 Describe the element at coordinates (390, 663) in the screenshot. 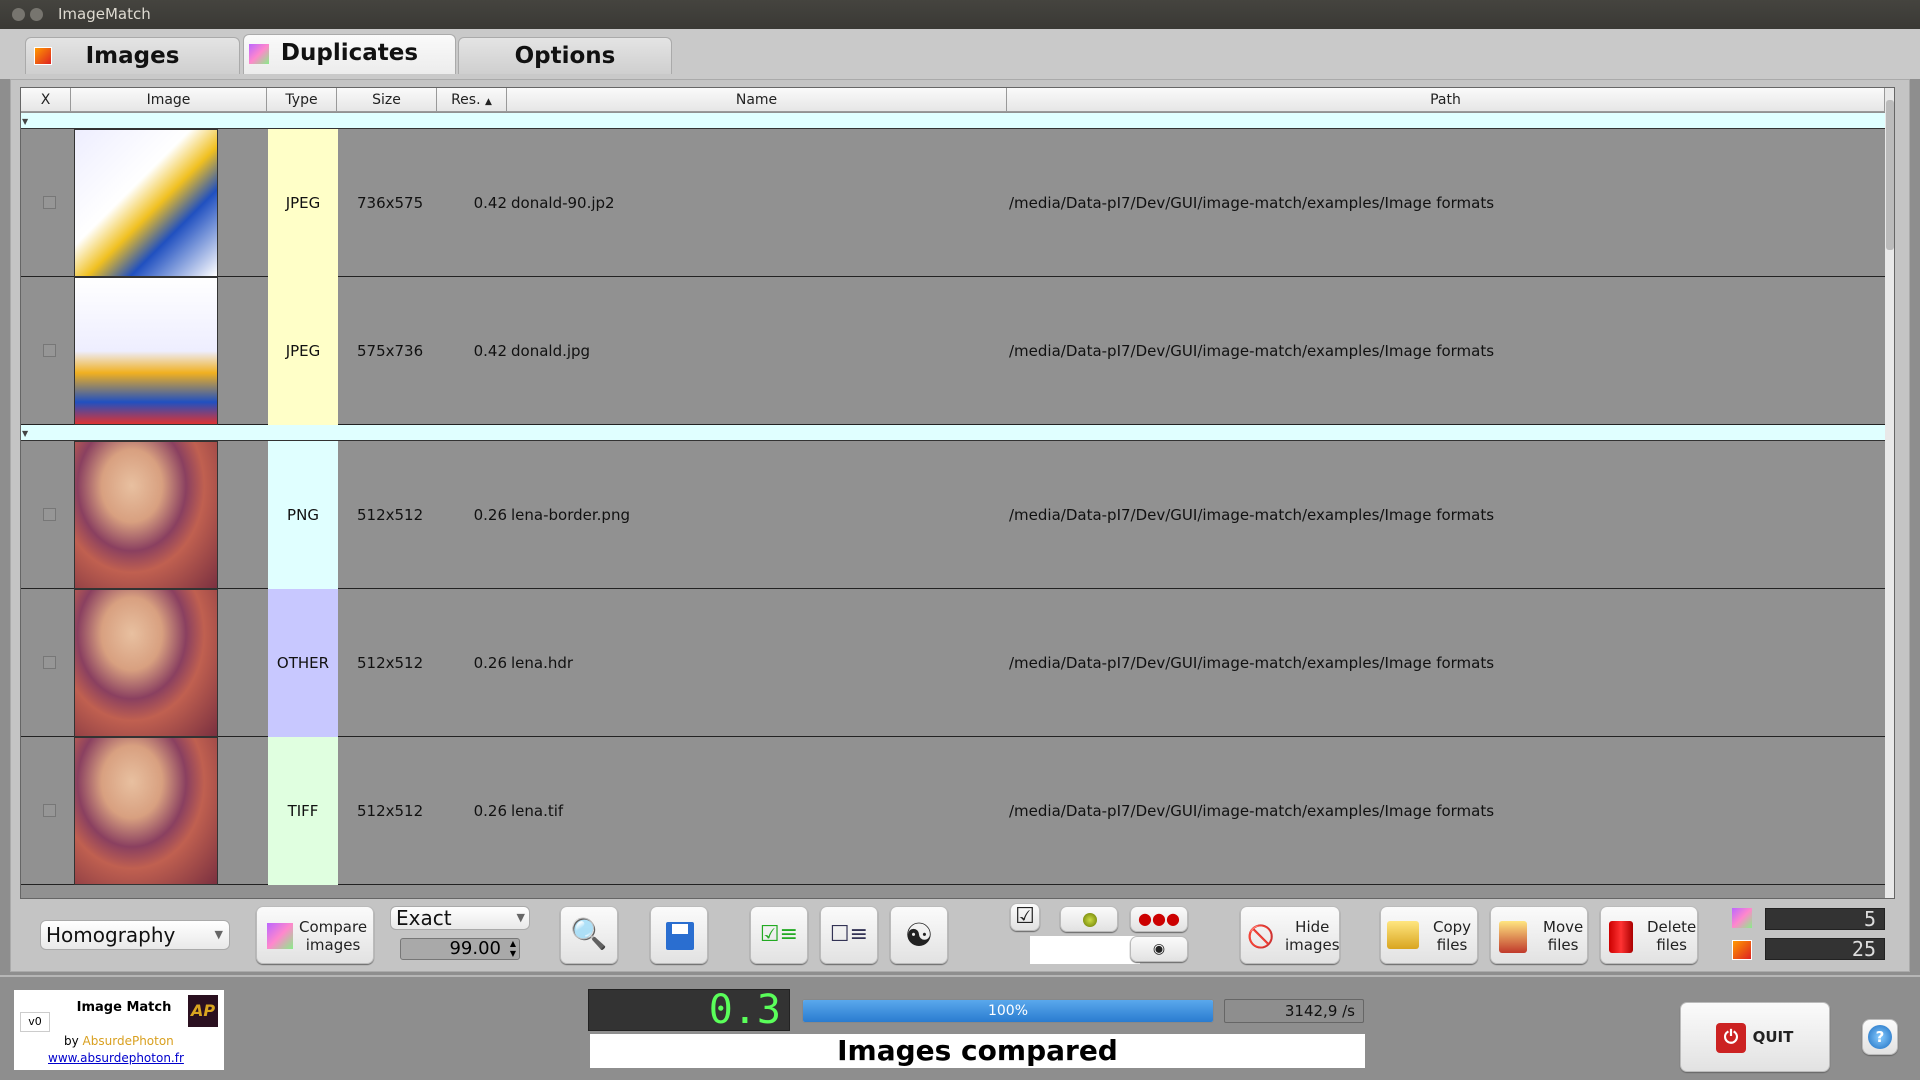

I see `size-cell: 512x512` at that location.